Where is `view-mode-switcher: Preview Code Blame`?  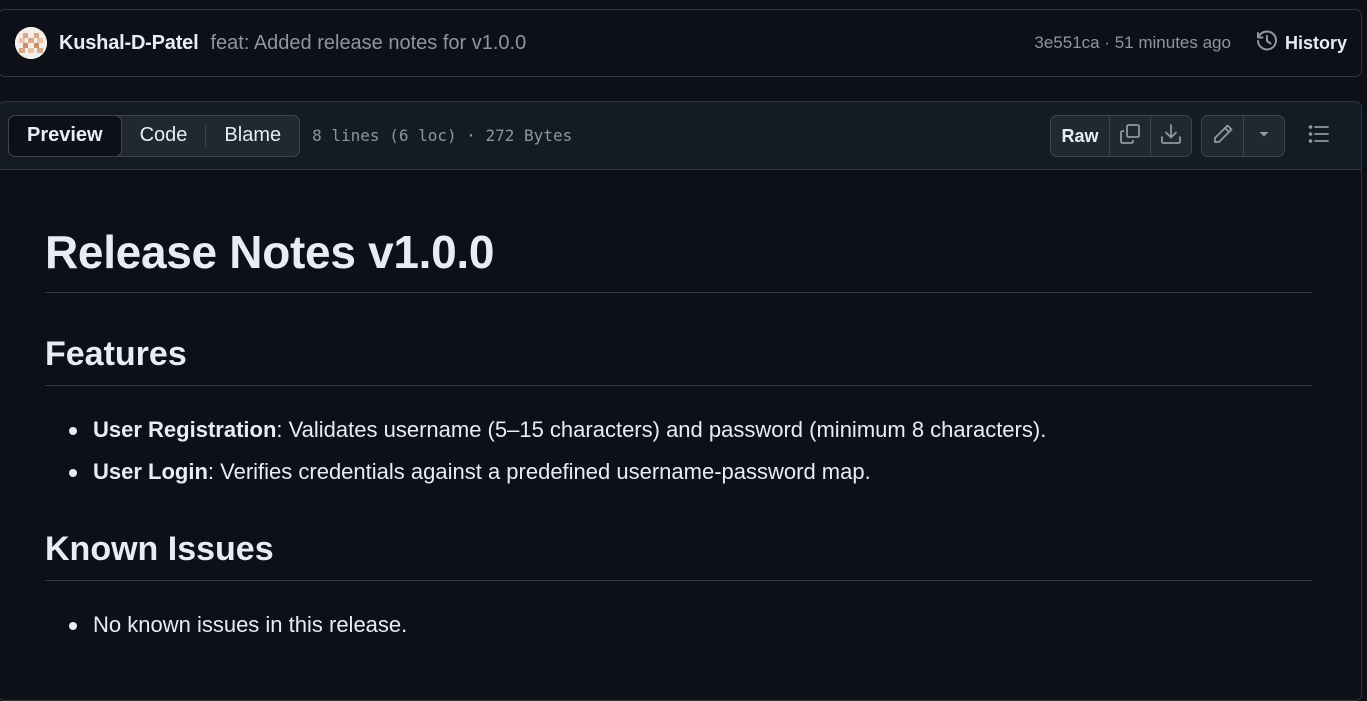
view-mode-switcher: Preview Code Blame is located at coordinates (154, 135).